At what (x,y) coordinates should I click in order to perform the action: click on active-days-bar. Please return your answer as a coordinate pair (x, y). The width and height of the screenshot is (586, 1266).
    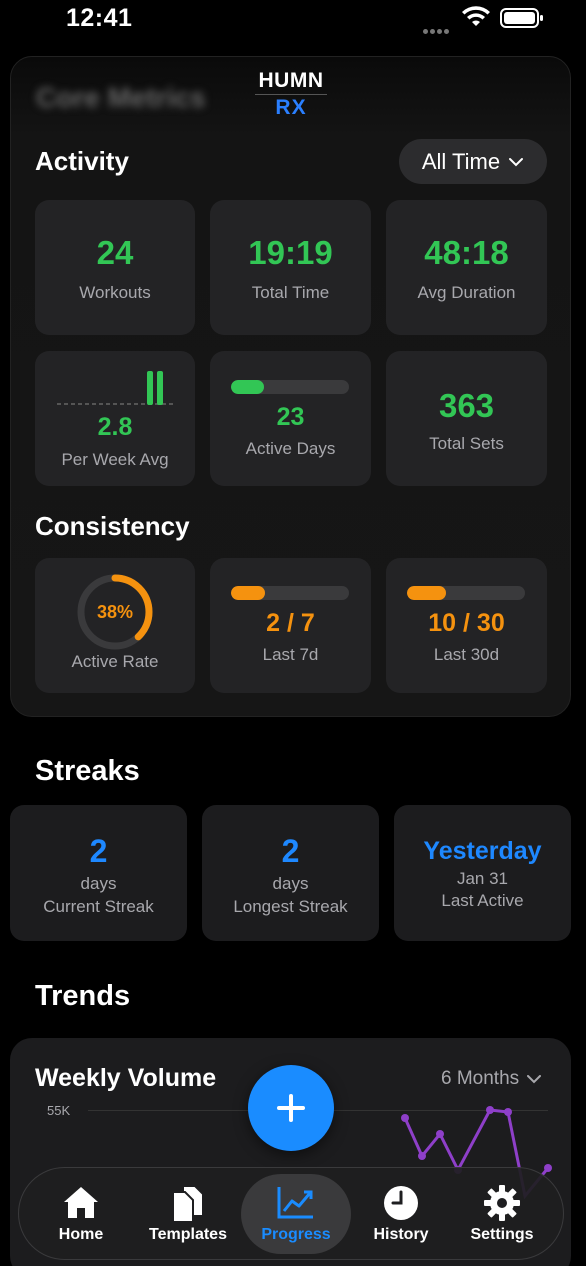
    Looking at the image, I should click on (290, 387).